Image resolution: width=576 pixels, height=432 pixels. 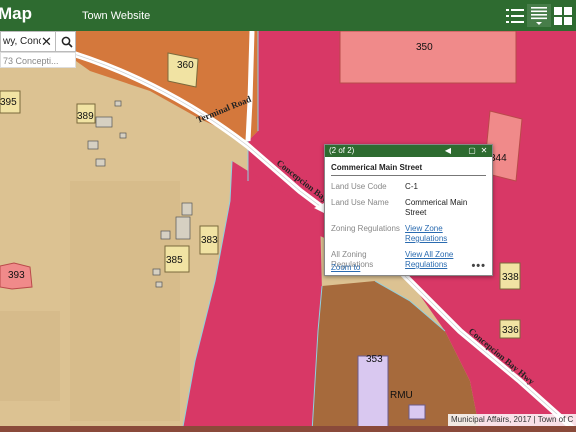 What do you see at coordinates (478, 266) in the screenshot?
I see `more-actions-button: •••` at bounding box center [478, 266].